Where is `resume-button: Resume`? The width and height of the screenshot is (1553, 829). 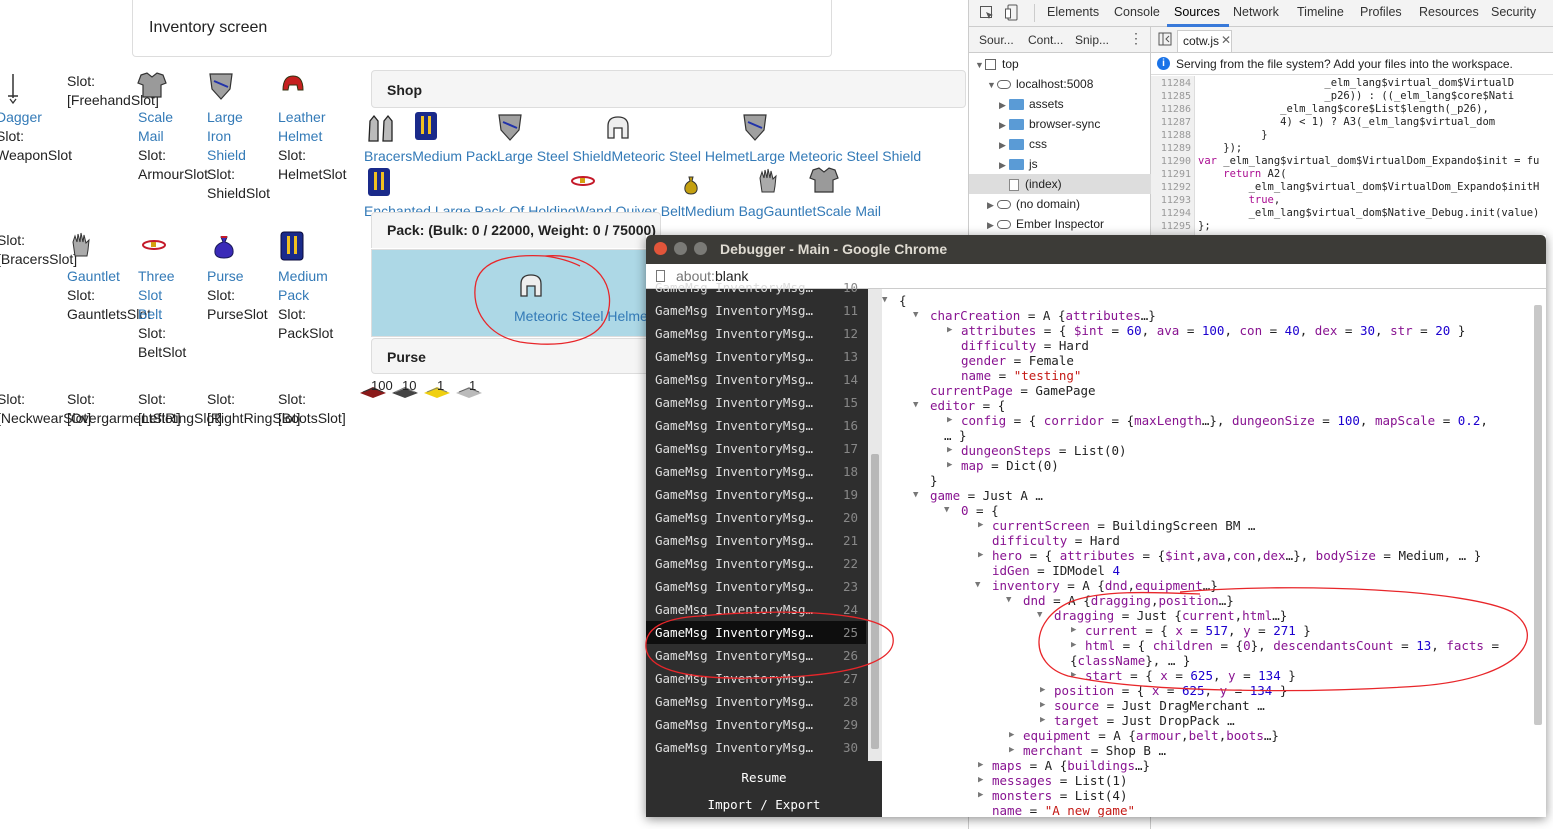 resume-button: Resume is located at coordinates (764, 777).